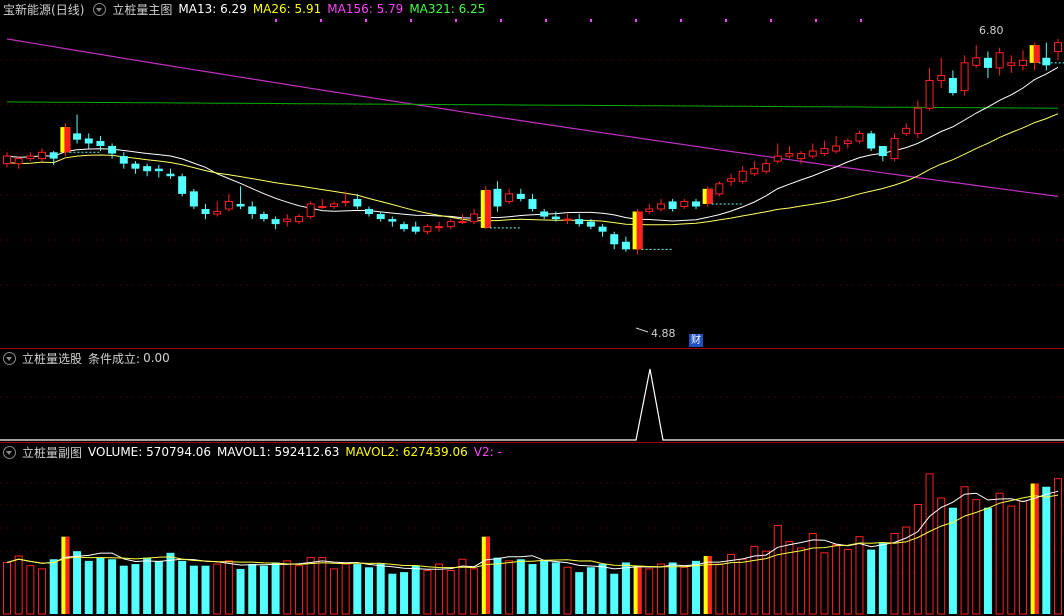 The width and height of the screenshot is (1064, 616). Describe the element at coordinates (150, 452) in the screenshot. I see `volume-readout: VOLUME: 570794.06` at that location.